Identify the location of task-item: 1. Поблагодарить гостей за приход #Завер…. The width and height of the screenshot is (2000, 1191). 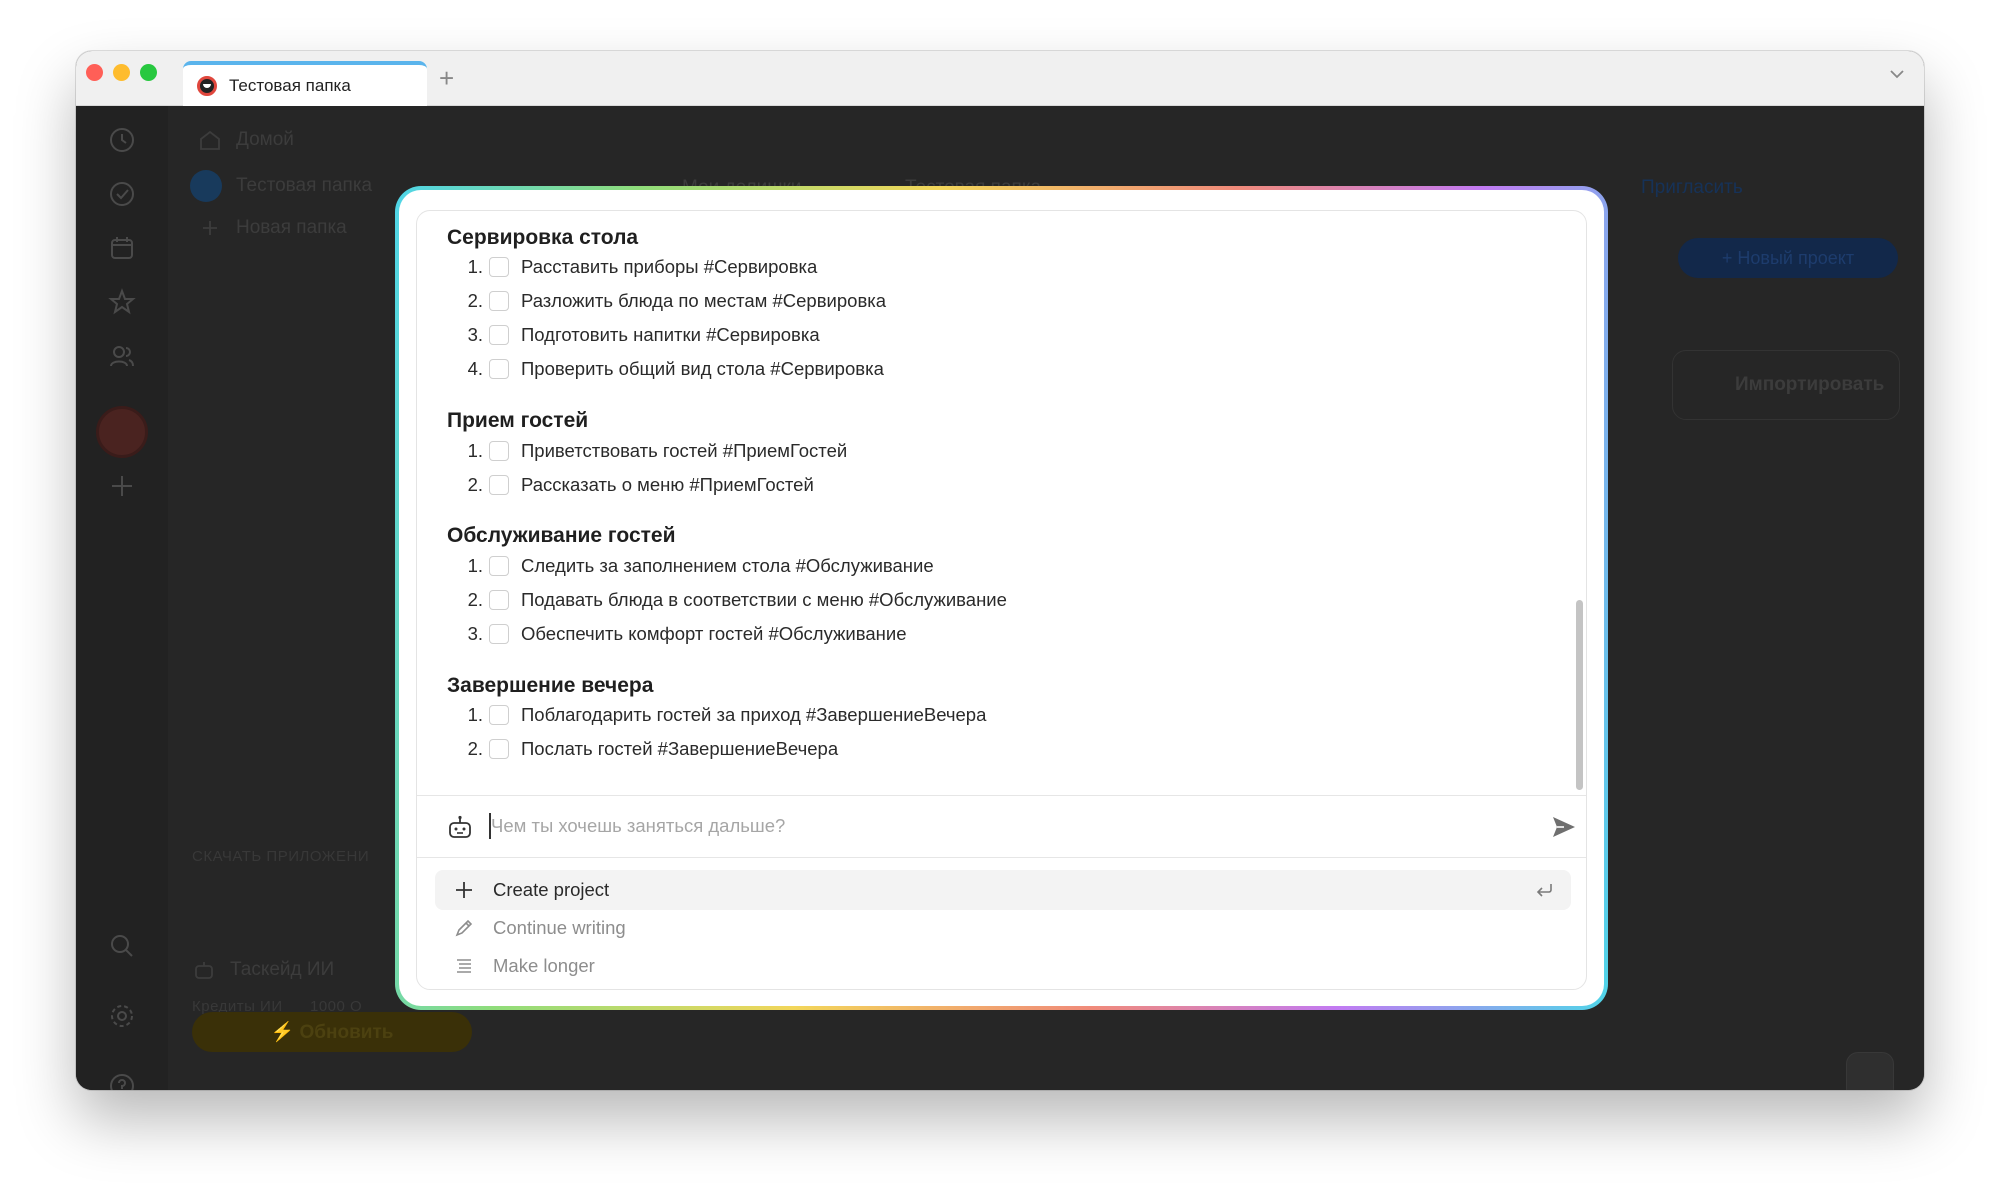
(722, 715).